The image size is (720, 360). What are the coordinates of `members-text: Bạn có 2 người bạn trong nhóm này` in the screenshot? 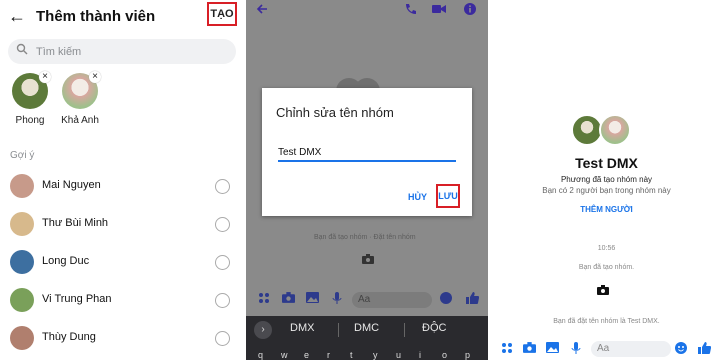 It's located at (606, 190).